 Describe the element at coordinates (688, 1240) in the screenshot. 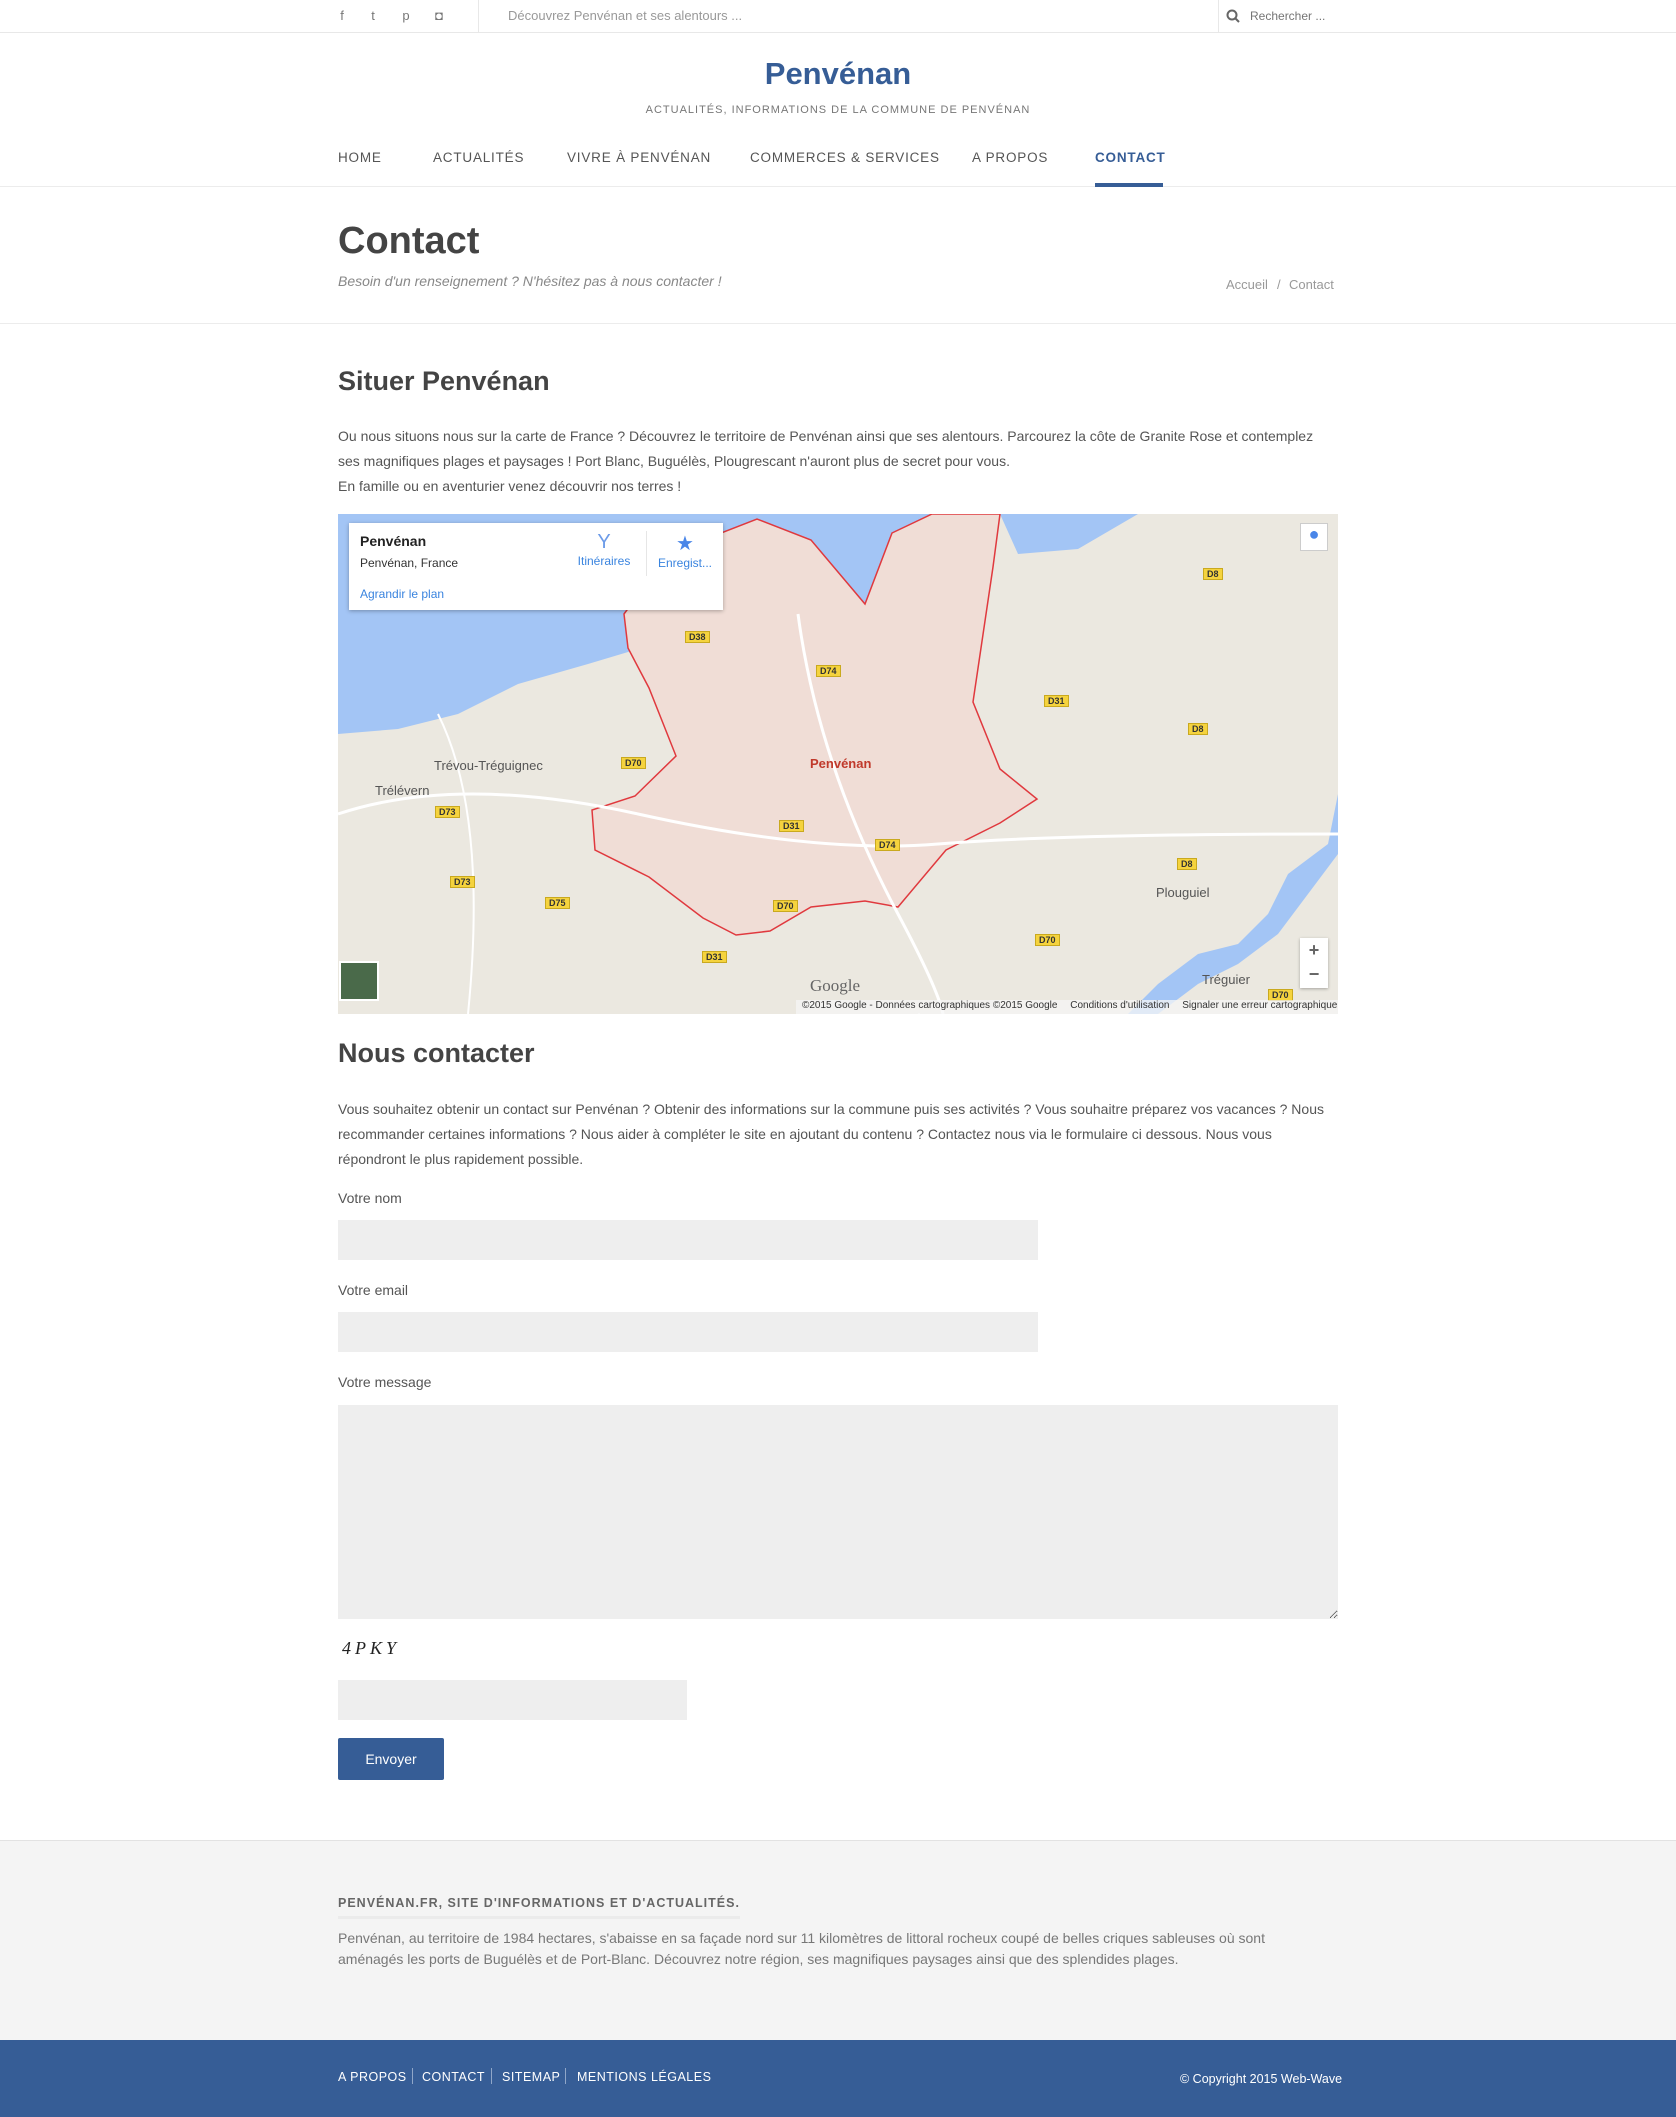

I see `name-field` at that location.